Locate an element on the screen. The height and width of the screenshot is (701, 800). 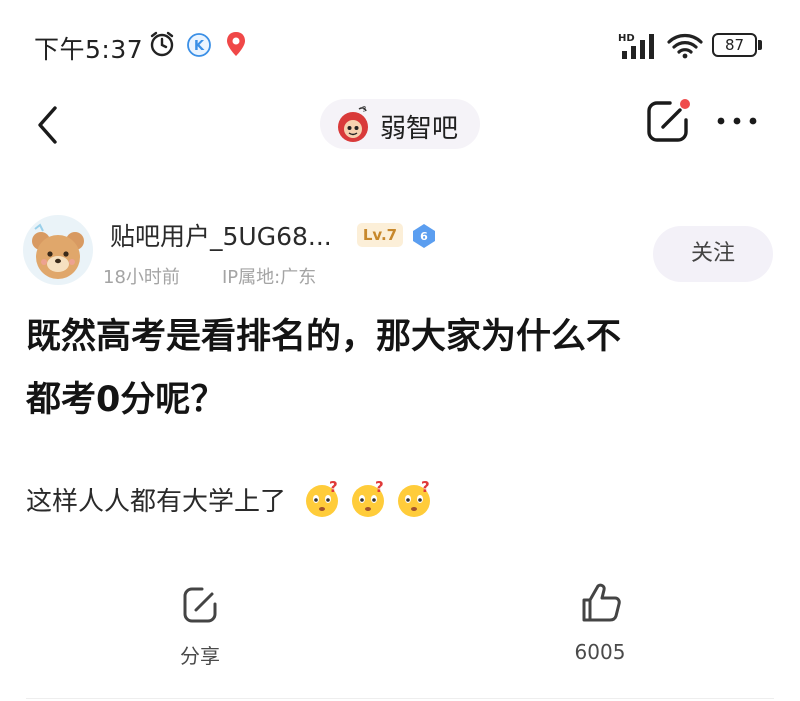
level-badge: Lv.7 is located at coordinates (380, 235).